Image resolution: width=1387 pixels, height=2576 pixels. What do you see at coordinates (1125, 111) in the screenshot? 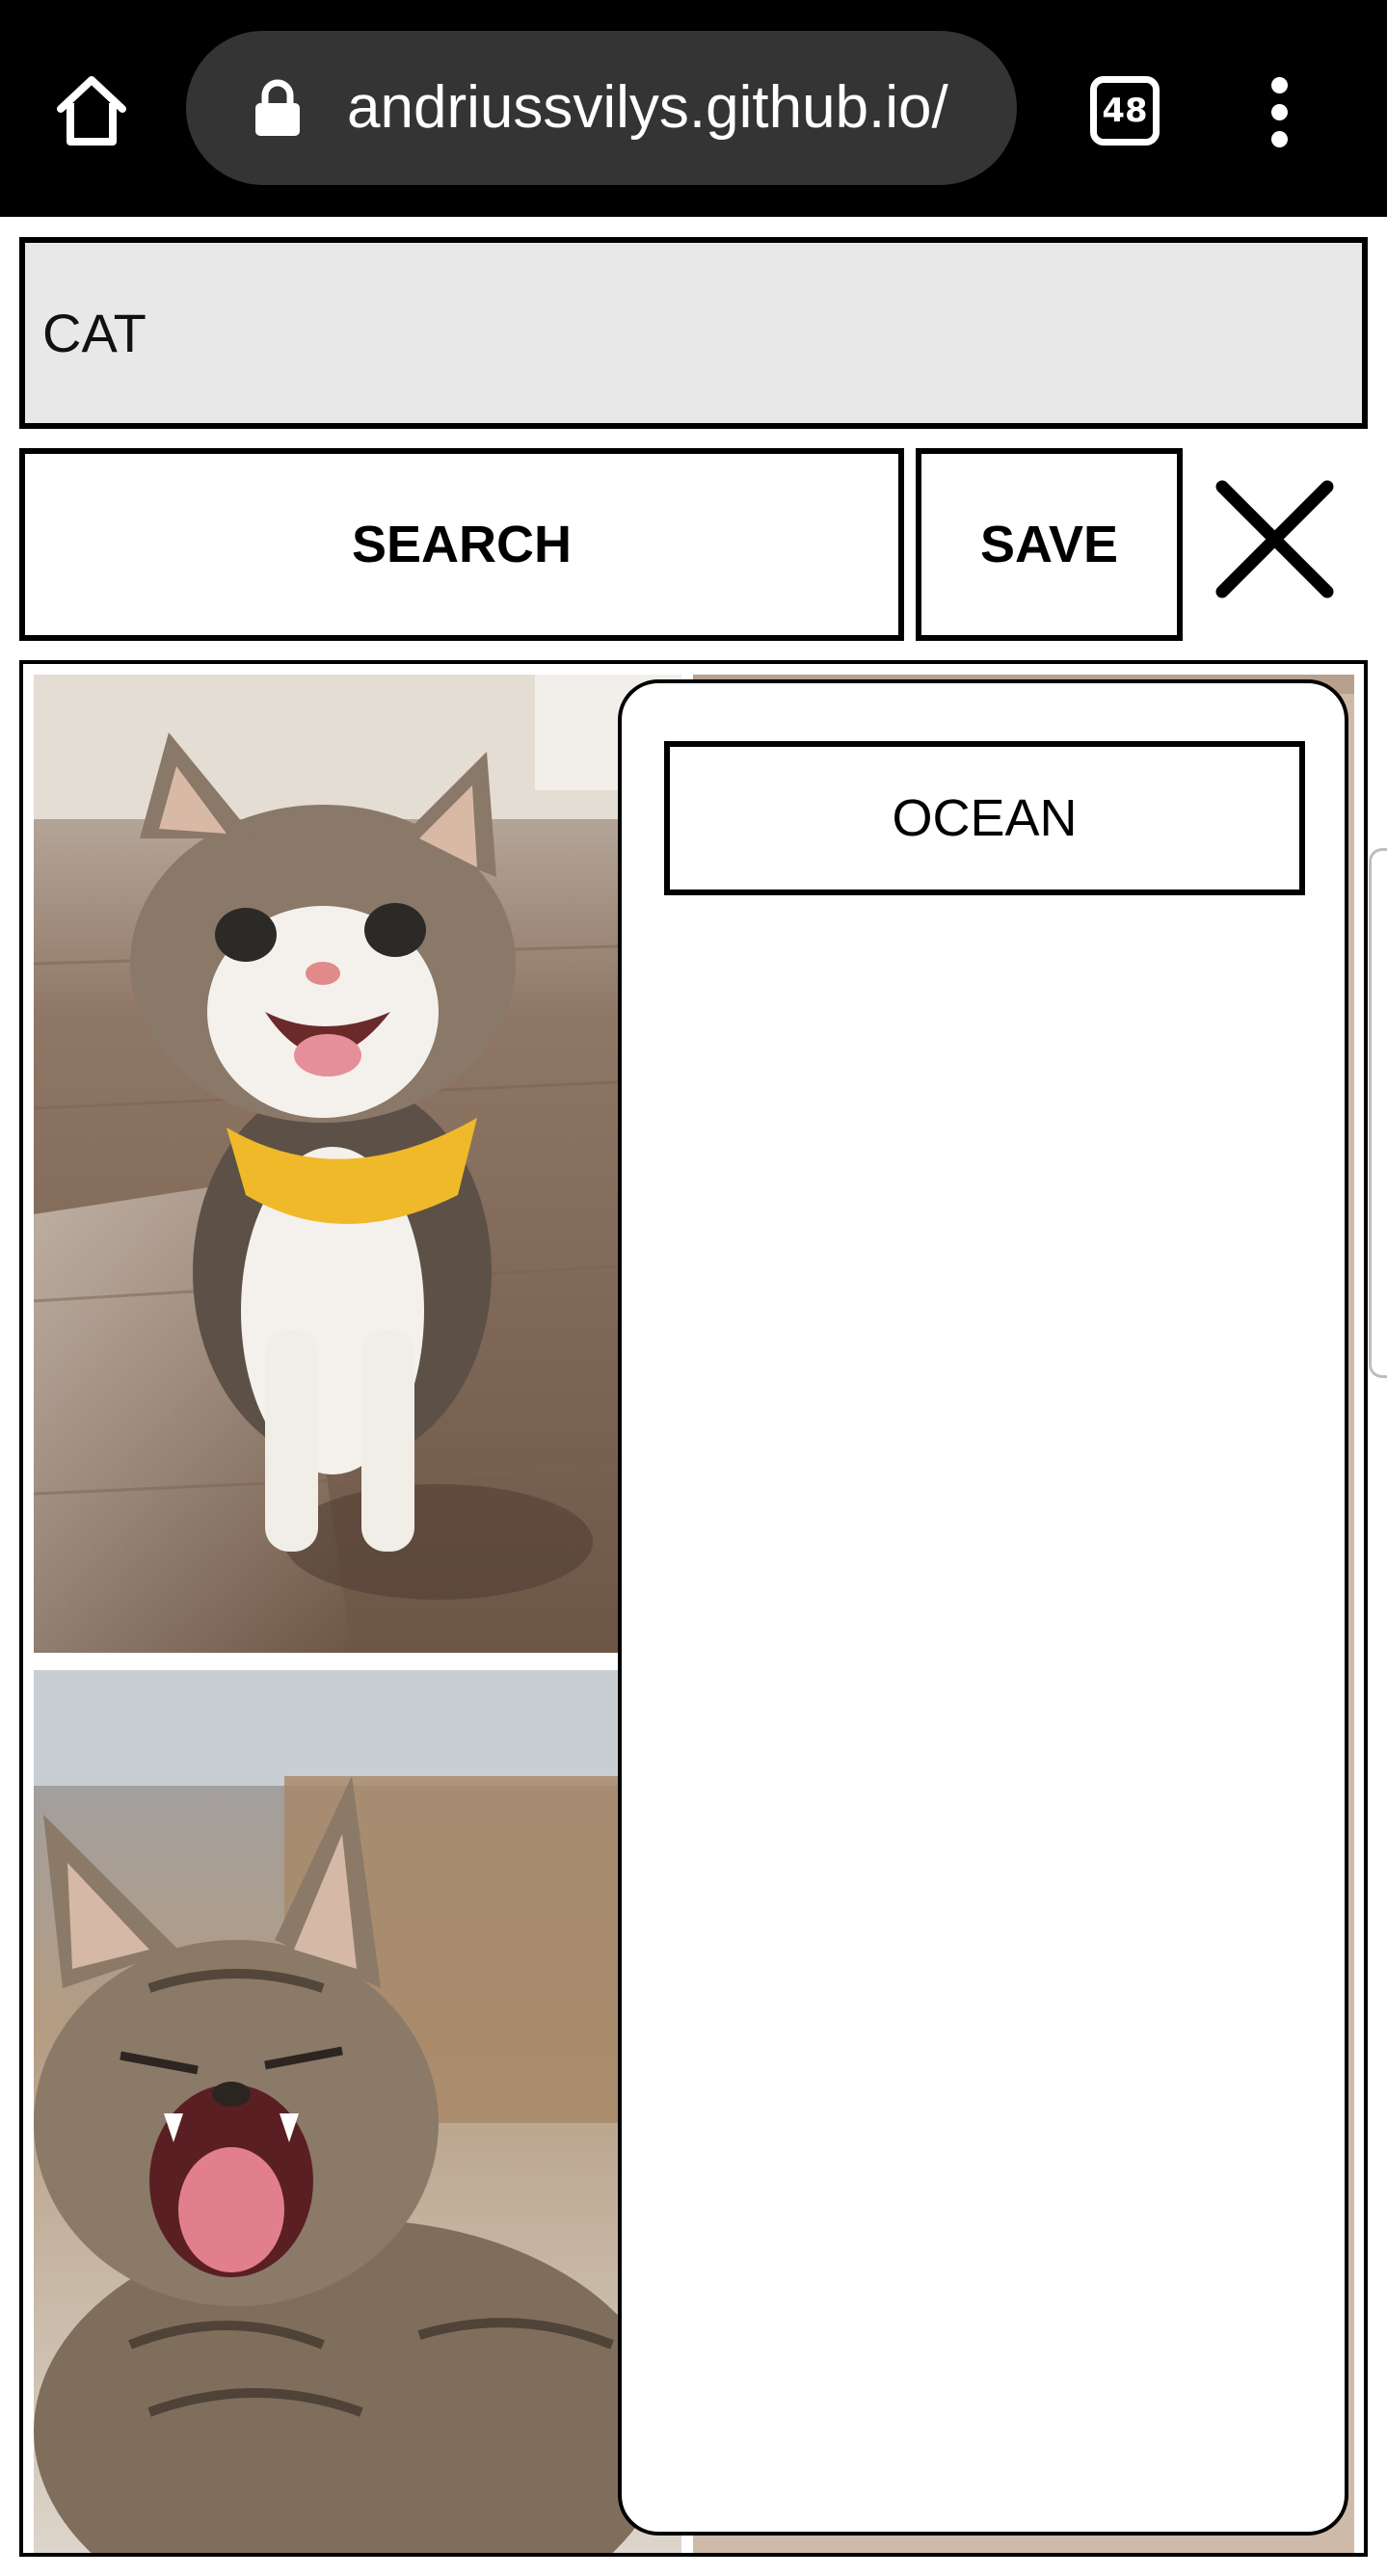
I see `tab-switcher-button: 48` at bounding box center [1125, 111].